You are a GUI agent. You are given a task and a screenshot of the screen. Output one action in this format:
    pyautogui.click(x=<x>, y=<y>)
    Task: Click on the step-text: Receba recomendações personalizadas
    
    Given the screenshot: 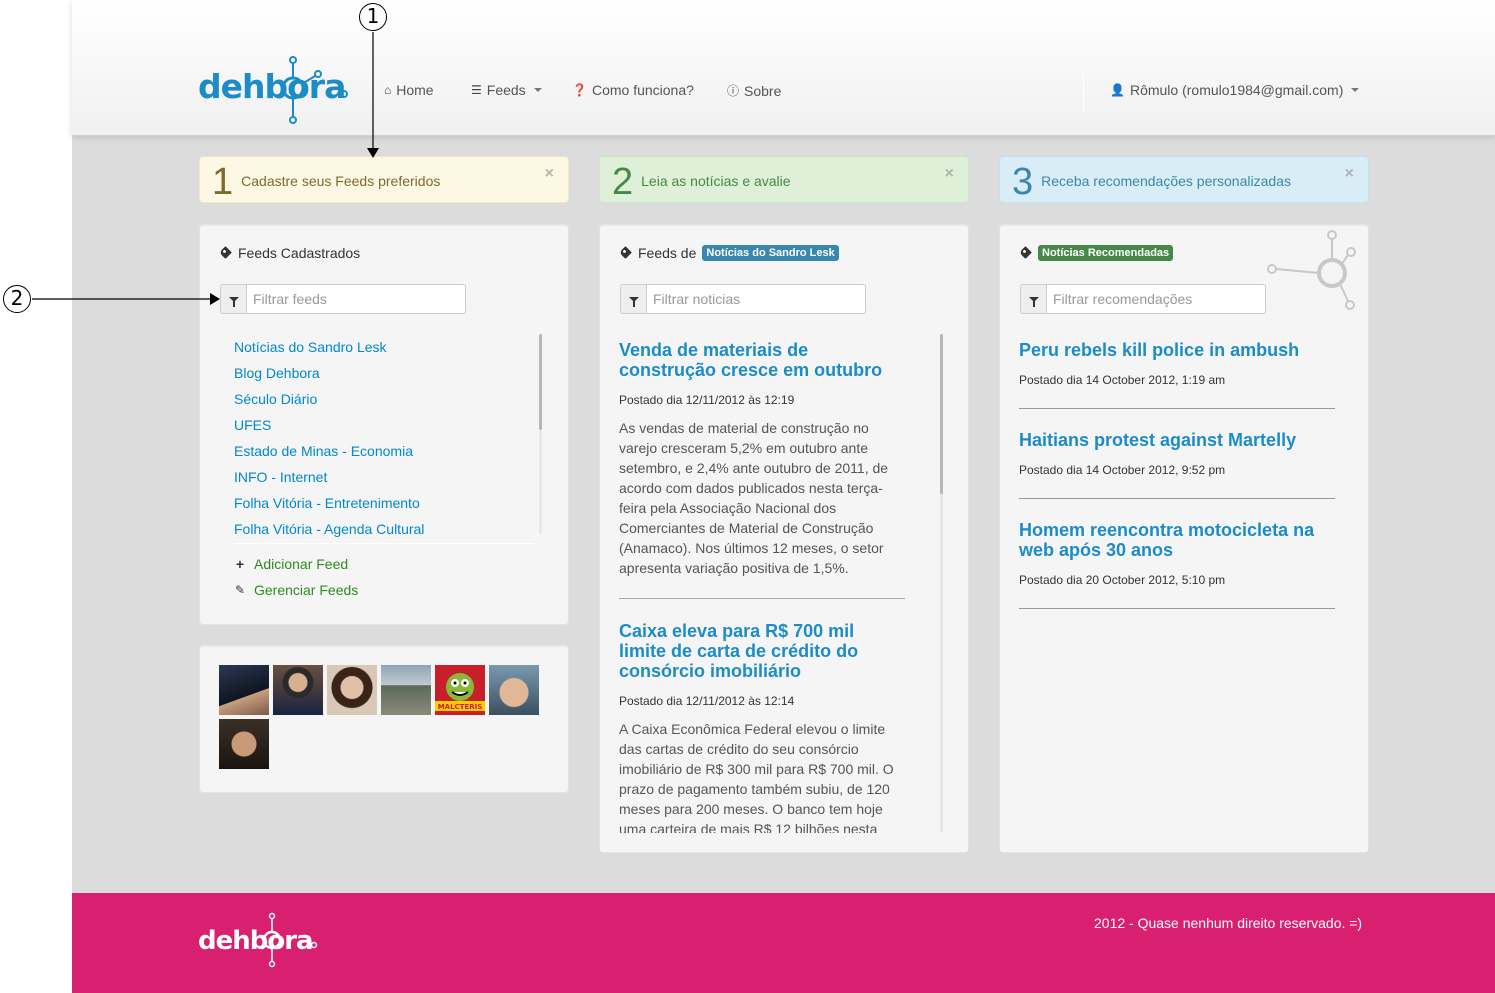 What is the action you would take?
    pyautogui.click(x=1166, y=181)
    